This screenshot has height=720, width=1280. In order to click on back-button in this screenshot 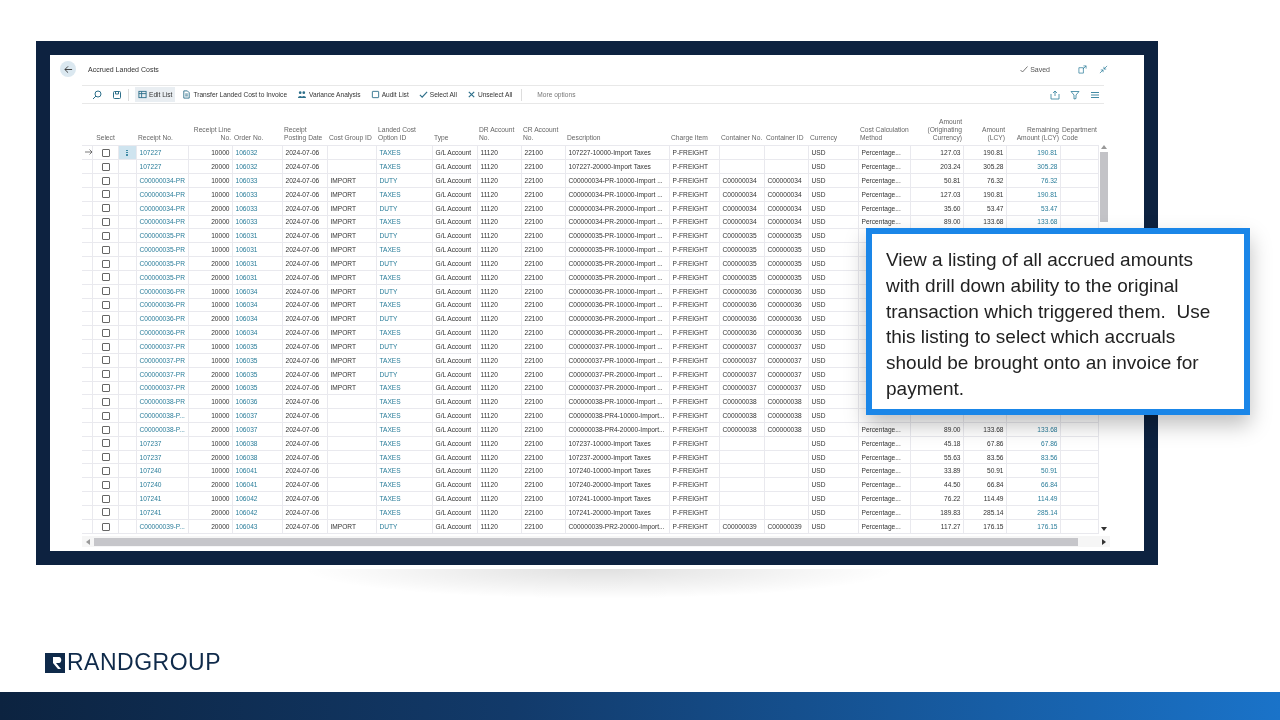, I will do `click(68, 69)`.